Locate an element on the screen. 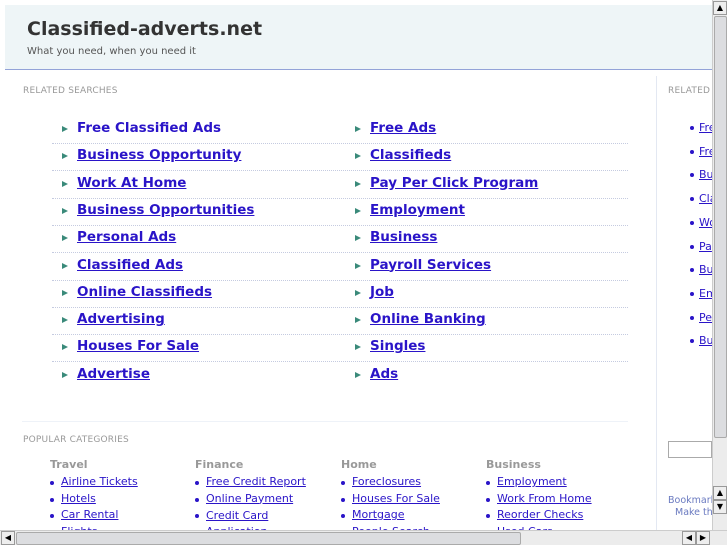 The image size is (727, 545). related-search-link: Employment is located at coordinates (417, 210).